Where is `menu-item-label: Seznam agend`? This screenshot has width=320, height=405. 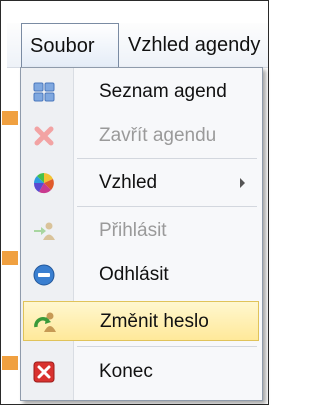
menu-item-label: Seznam agend is located at coordinates (163, 91).